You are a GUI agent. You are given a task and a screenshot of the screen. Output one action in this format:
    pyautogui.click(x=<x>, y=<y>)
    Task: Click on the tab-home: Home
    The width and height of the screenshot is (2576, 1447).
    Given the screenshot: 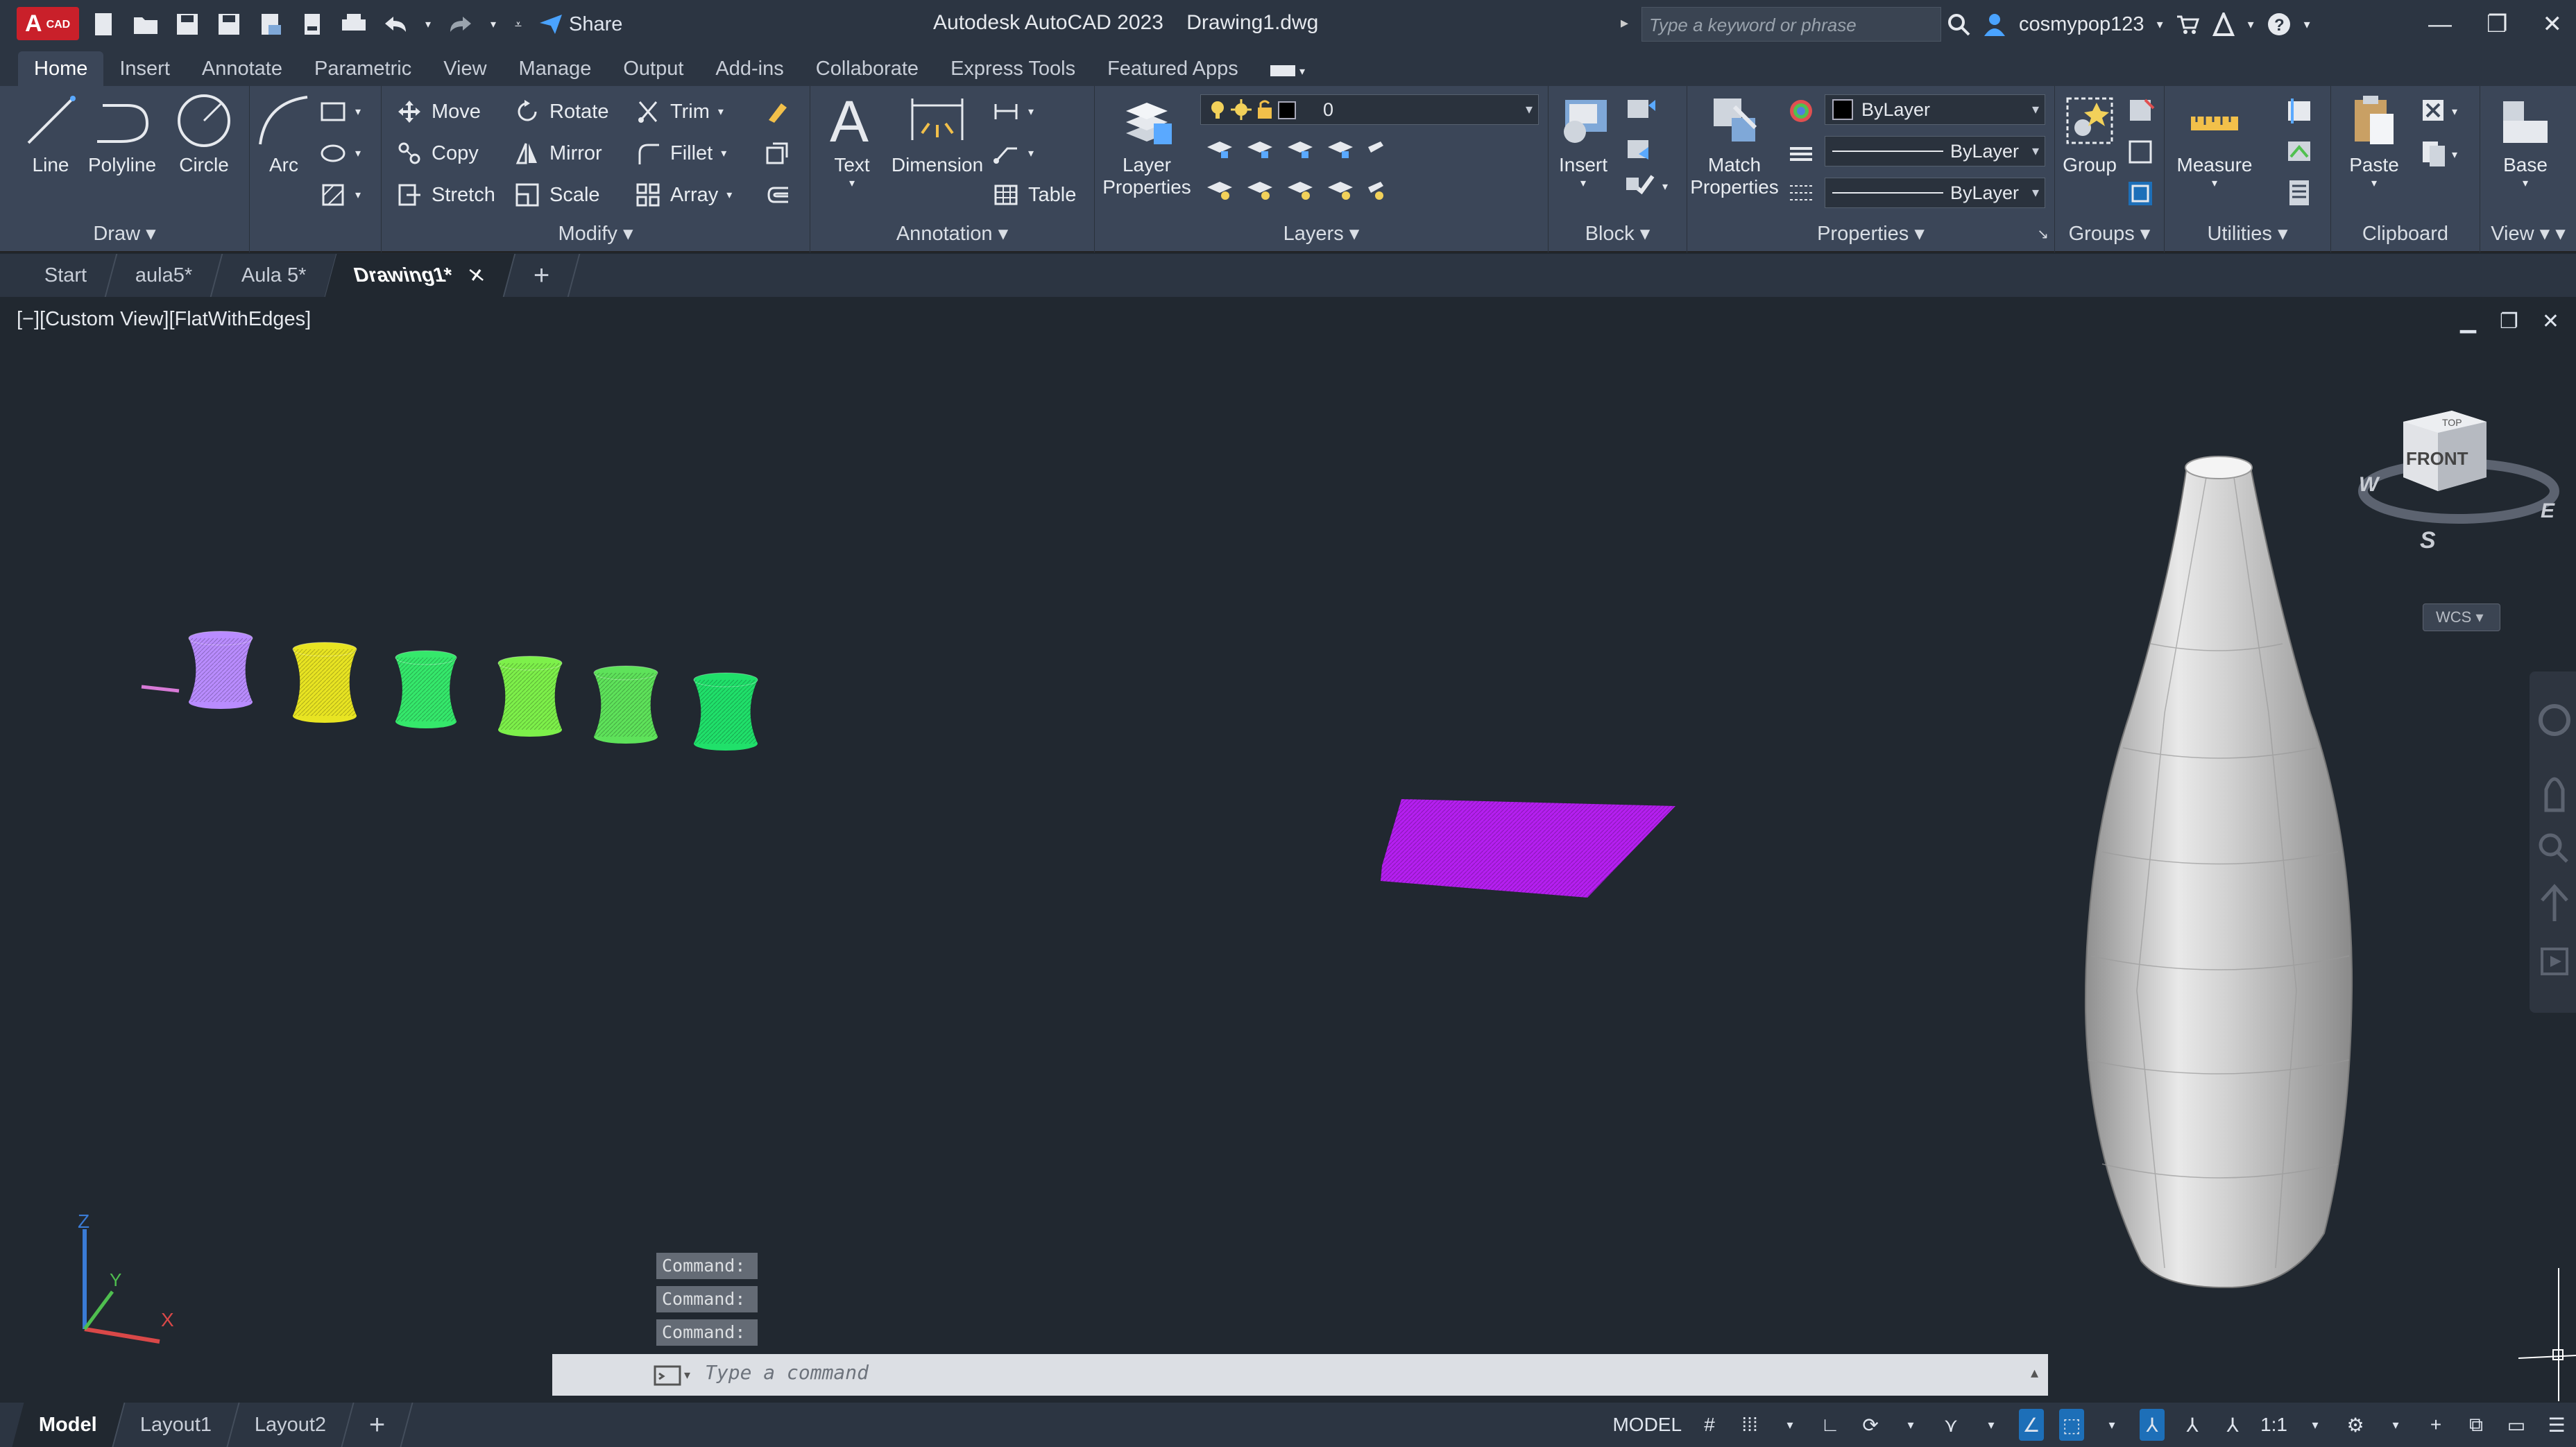 What is the action you would take?
    pyautogui.click(x=61, y=69)
    